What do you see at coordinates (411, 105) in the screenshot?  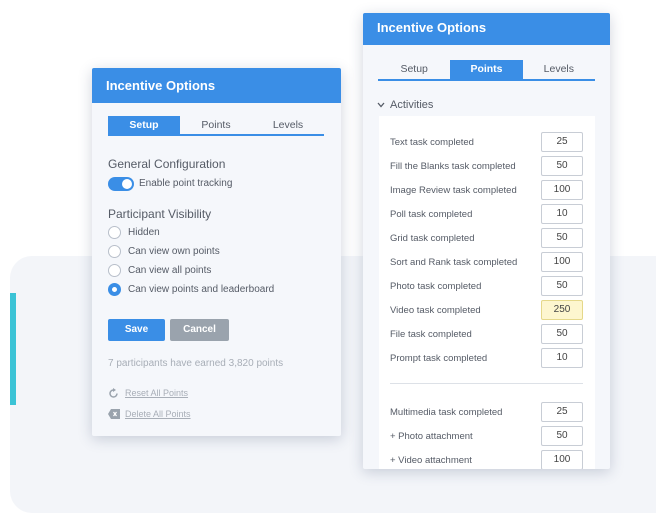 I see `activities-section-label: Activities` at bounding box center [411, 105].